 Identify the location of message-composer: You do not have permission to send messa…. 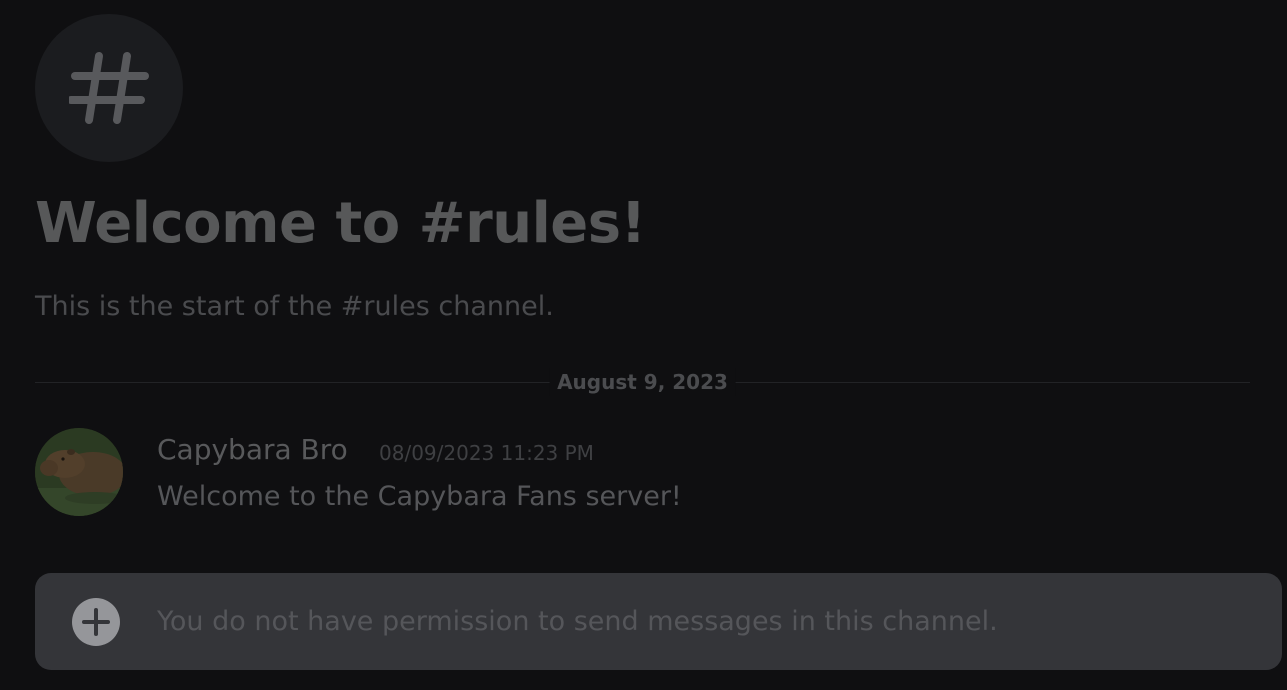
(658, 621).